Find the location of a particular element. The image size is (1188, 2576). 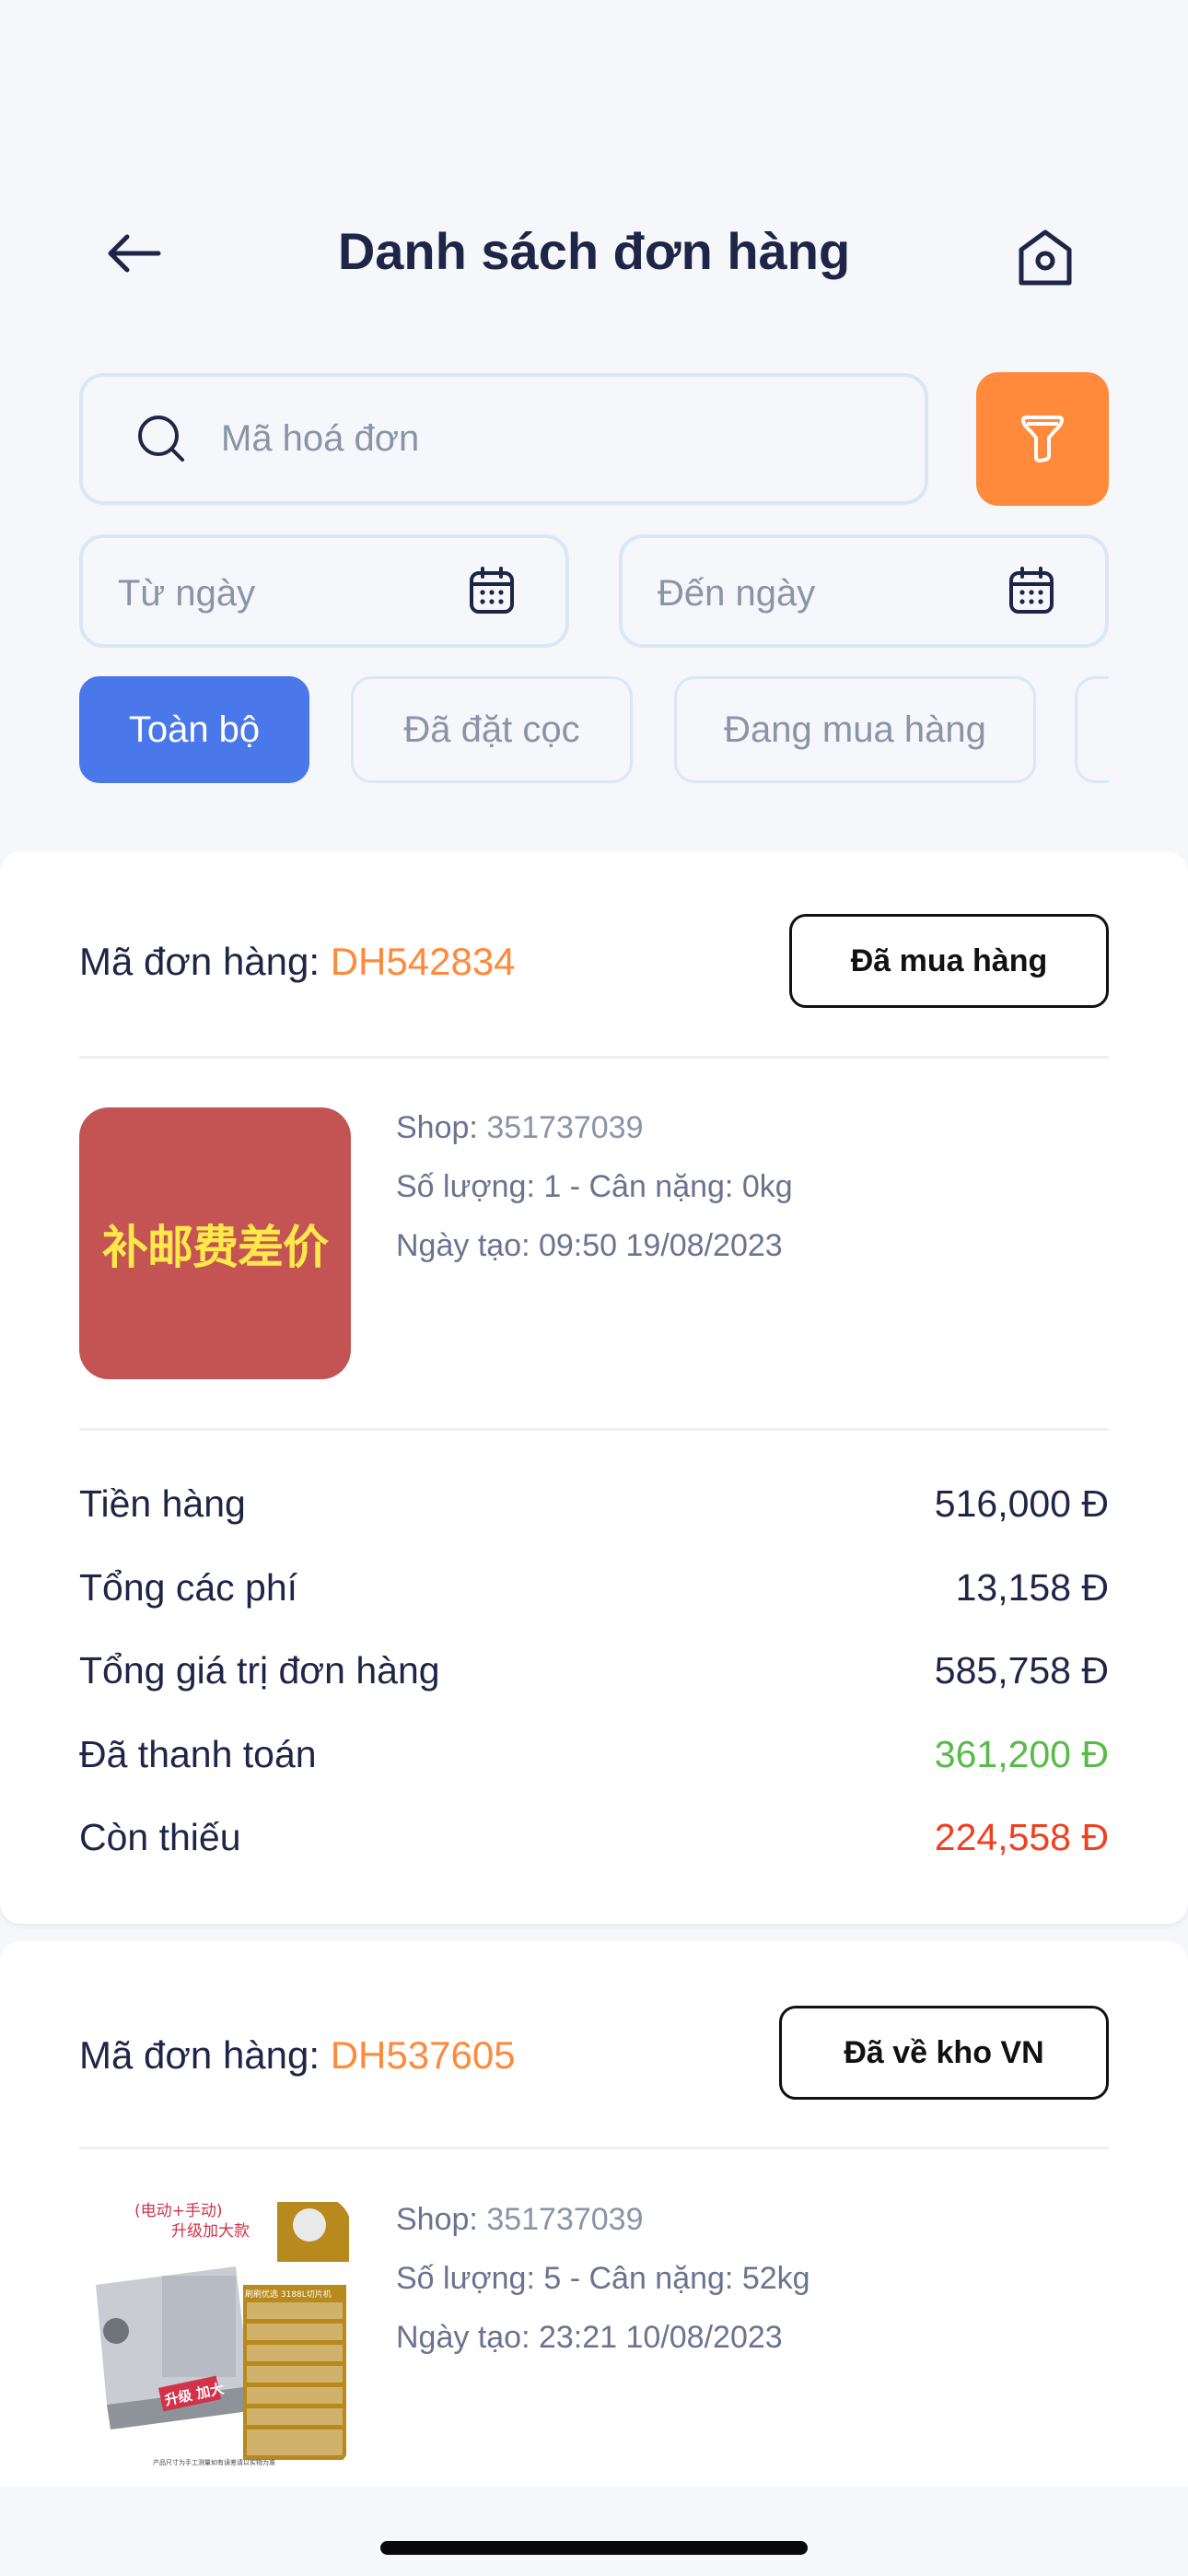

summary-row-fees: Tổng các phí 13,158 Đ is located at coordinates (594, 1587).